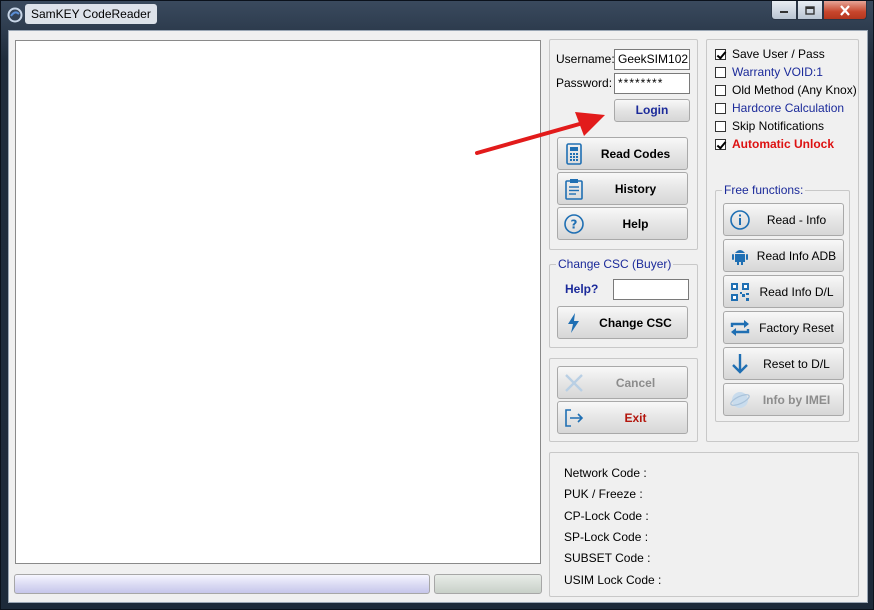 The height and width of the screenshot is (610, 874). I want to click on change-csc-caption: Change CSC (Buyer), so click(615, 264).